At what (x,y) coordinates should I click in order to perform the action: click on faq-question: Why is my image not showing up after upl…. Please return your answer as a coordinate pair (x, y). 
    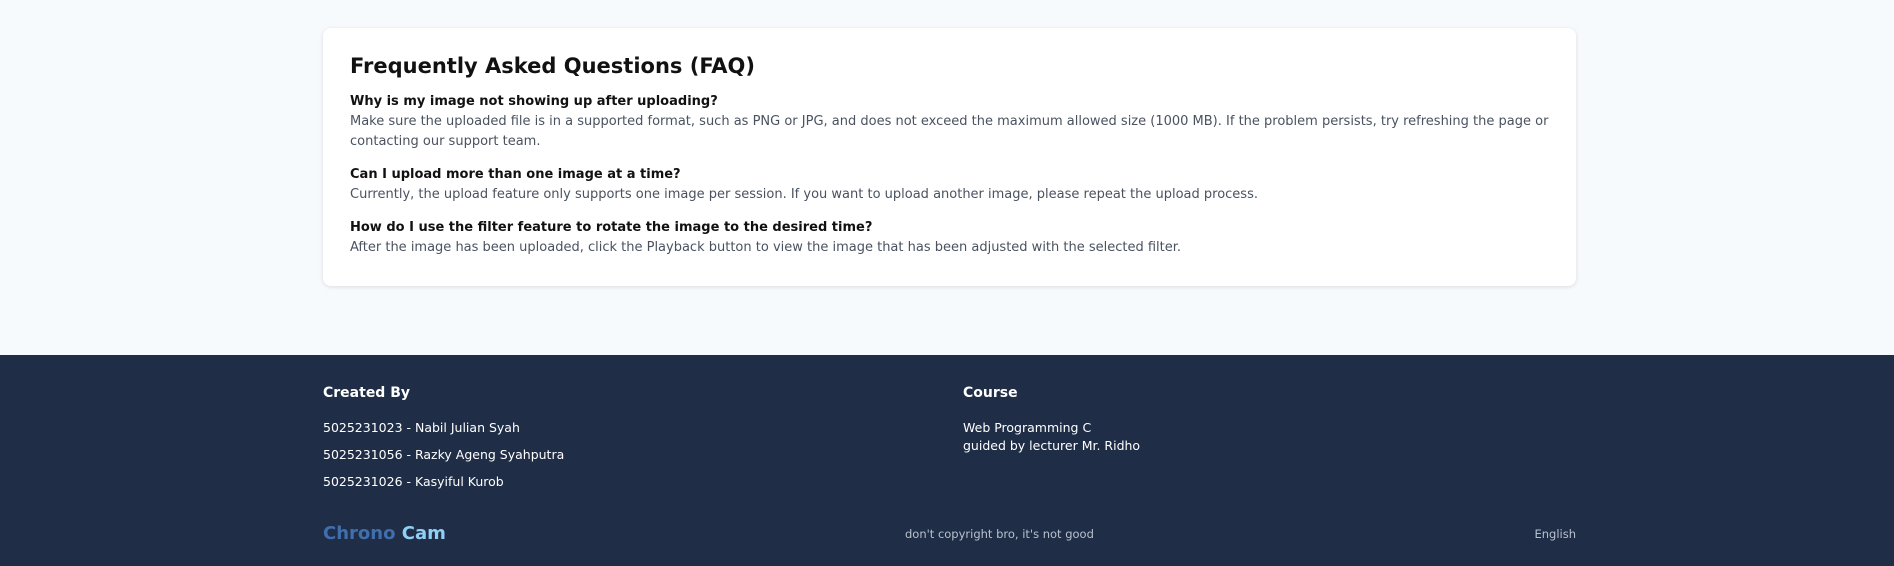
    Looking at the image, I should click on (534, 101).